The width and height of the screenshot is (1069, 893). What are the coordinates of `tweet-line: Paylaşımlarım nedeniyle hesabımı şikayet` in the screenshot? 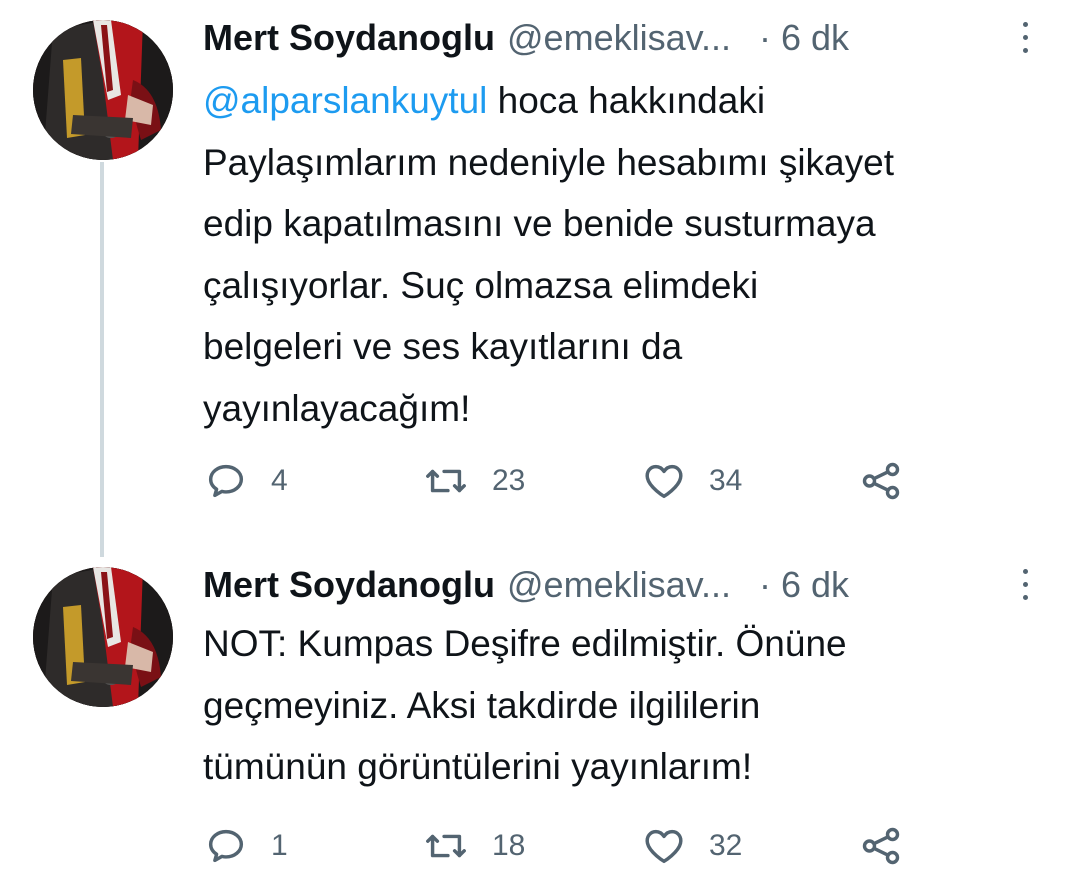 It's located at (548, 162).